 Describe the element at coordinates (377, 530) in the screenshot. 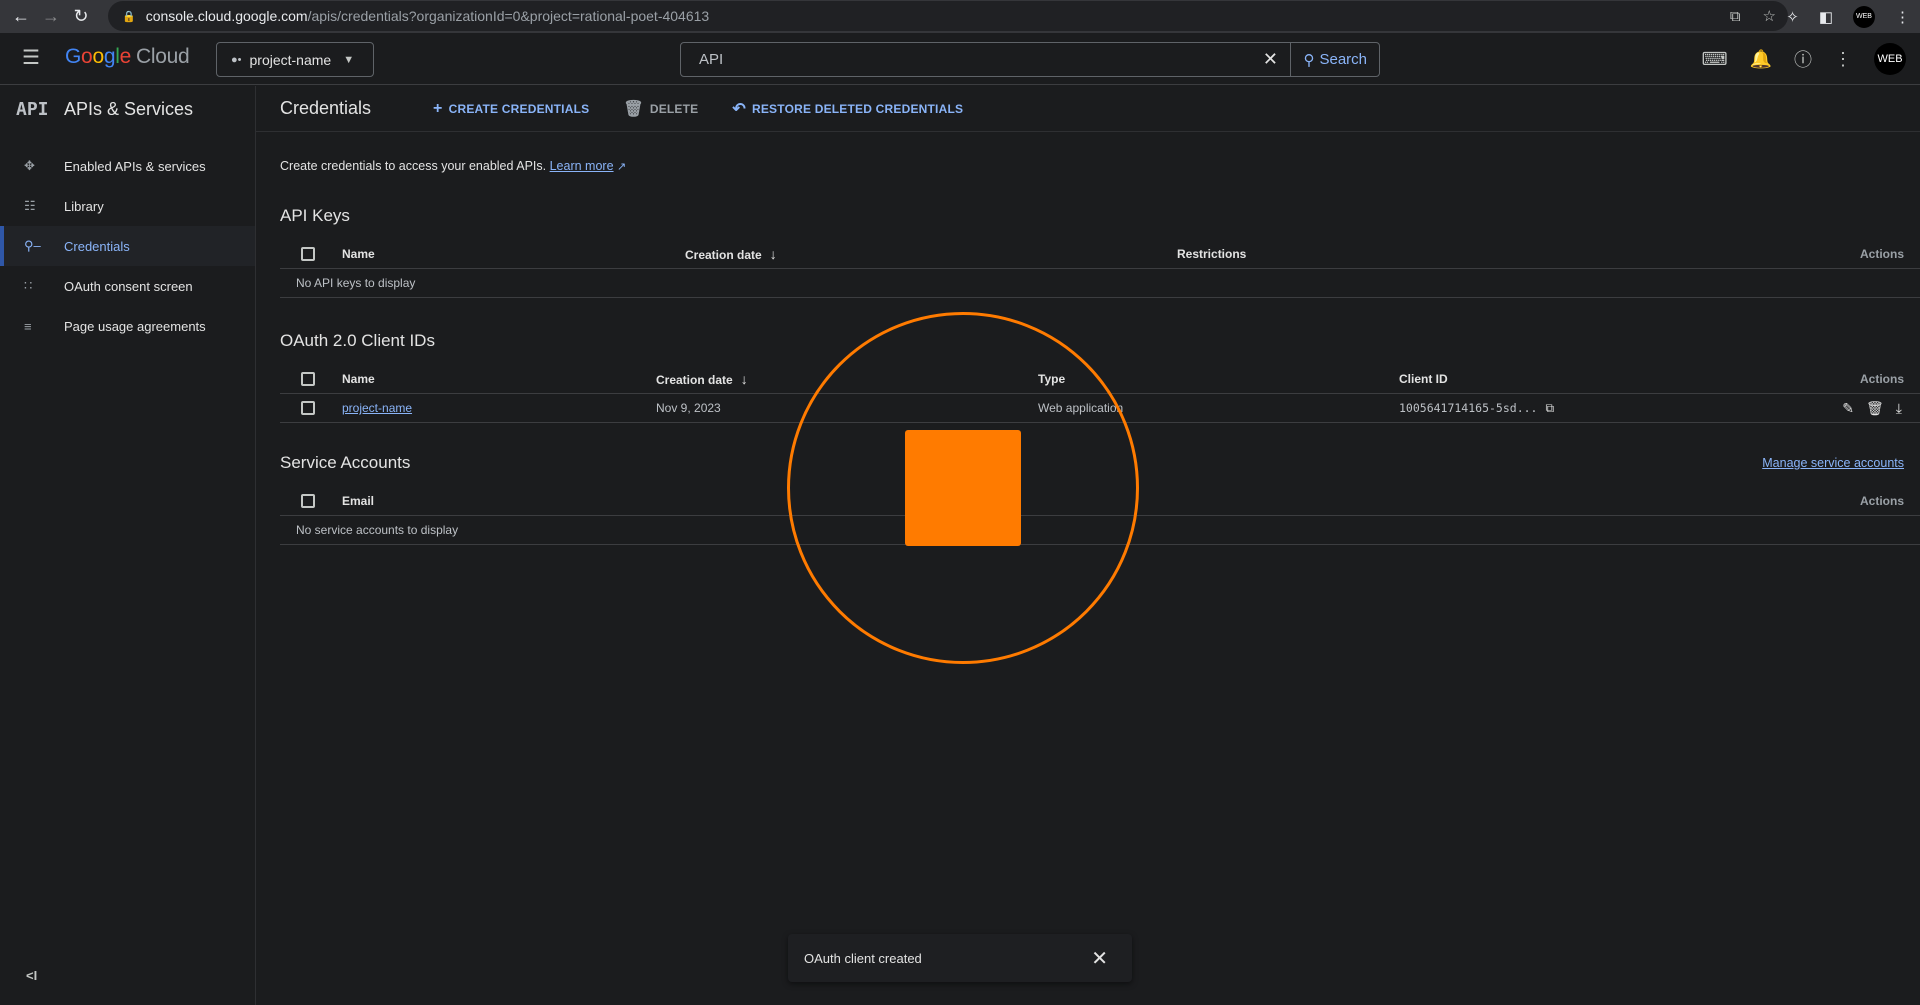

I see `empty-message: No service accounts to display` at that location.